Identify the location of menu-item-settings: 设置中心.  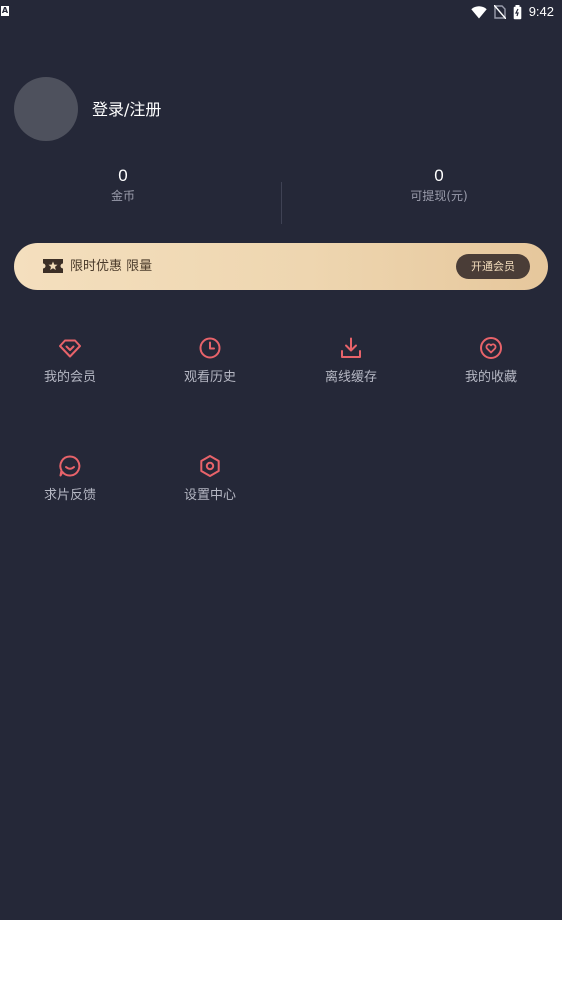
(210, 489).